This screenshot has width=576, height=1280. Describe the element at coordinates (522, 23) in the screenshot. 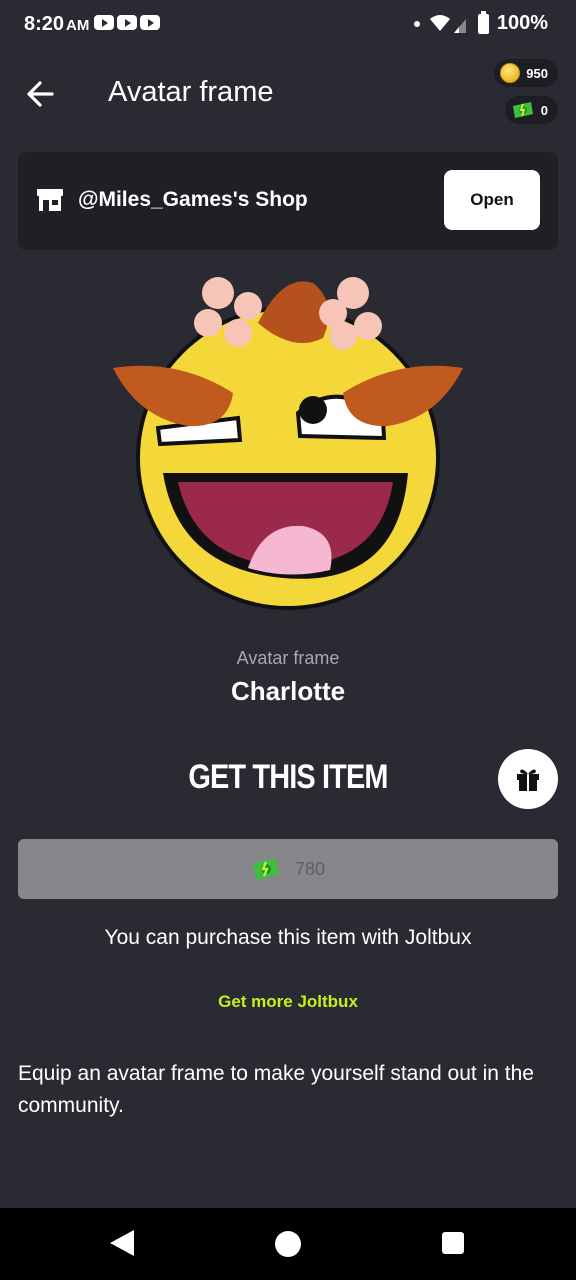

I see `battery-percent: 100%` at that location.